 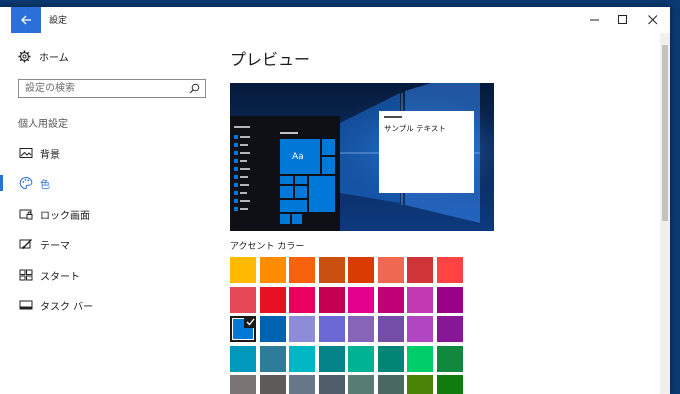 What do you see at coordinates (55, 246) in the screenshot?
I see `sidebar-item-label: テーマ` at bounding box center [55, 246].